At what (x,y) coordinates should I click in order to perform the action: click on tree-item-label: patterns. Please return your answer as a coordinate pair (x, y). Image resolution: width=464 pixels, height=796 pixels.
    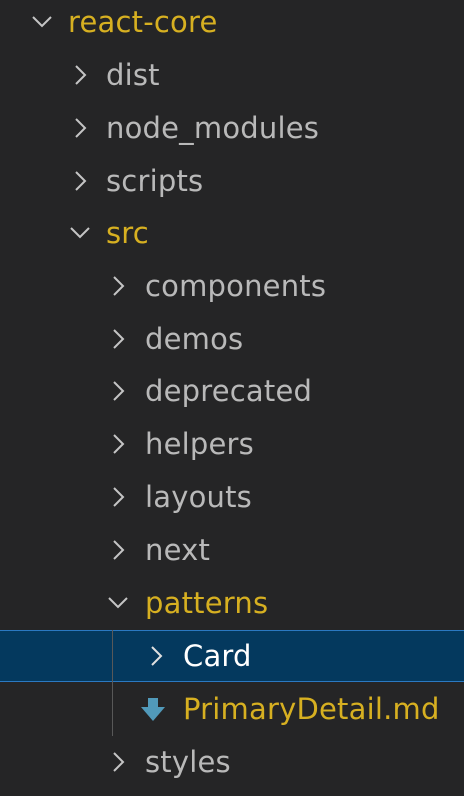
    Looking at the image, I should click on (207, 603).